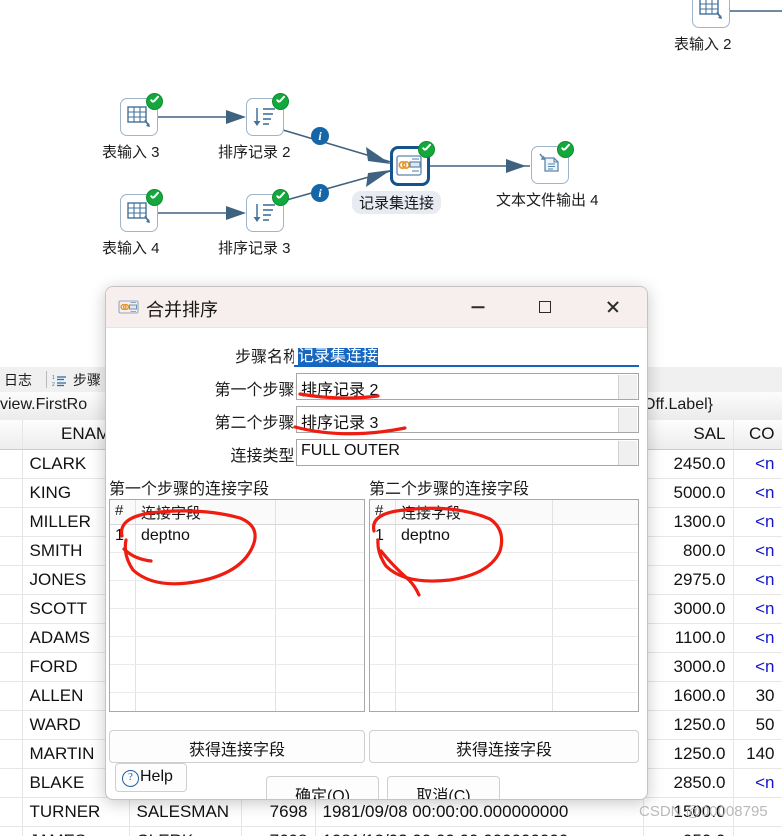 The width and height of the screenshot is (782, 836). I want to click on left-group-title: 第一个步骤的连接字段, so click(189, 489).